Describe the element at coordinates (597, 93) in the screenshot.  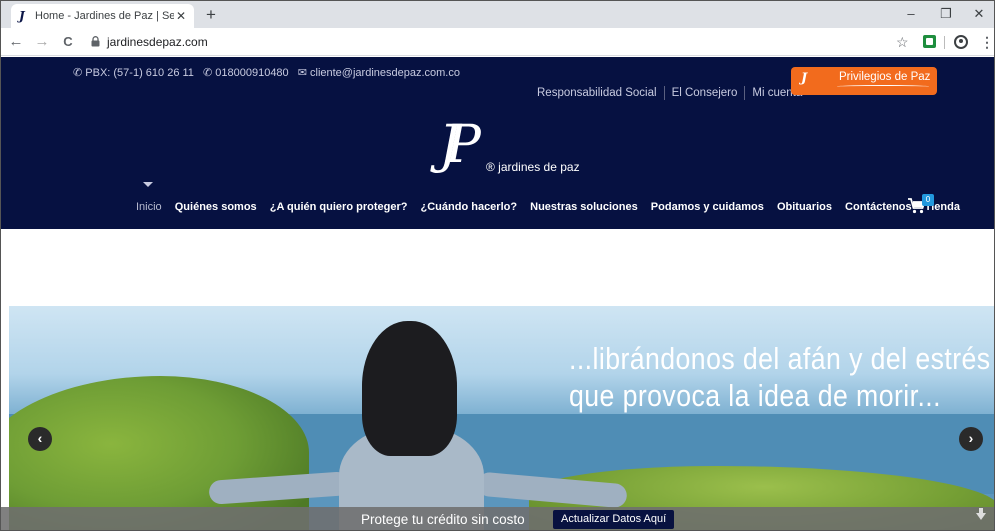
I see `link-responsabilidad-social: Responsabilidad Social` at that location.